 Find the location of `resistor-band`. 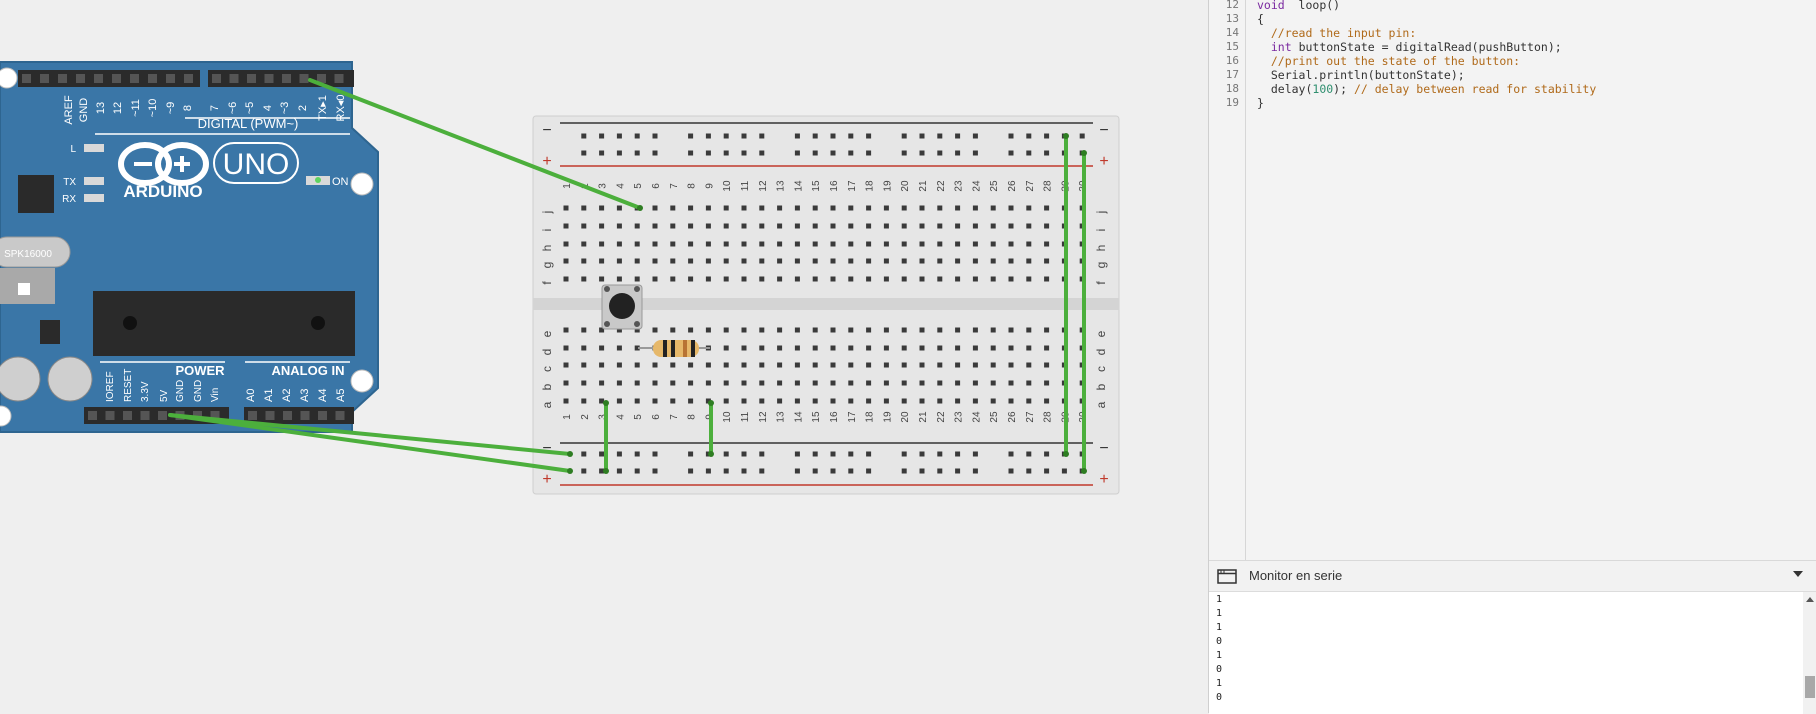

resistor-band is located at coordinates (665, 348).